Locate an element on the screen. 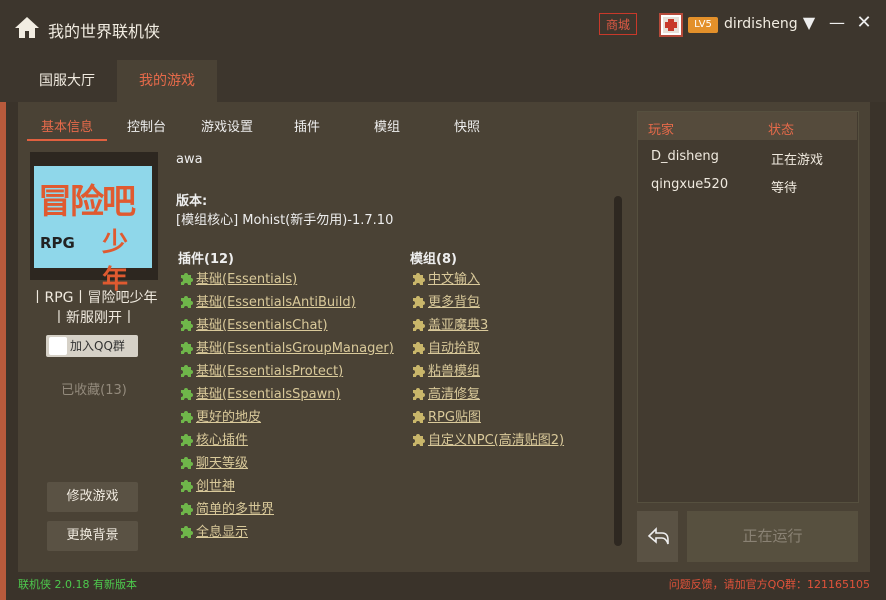 Image resolution: width=886 pixels, height=600 pixels. join-qq-label: 加入QQ群 is located at coordinates (97, 346).